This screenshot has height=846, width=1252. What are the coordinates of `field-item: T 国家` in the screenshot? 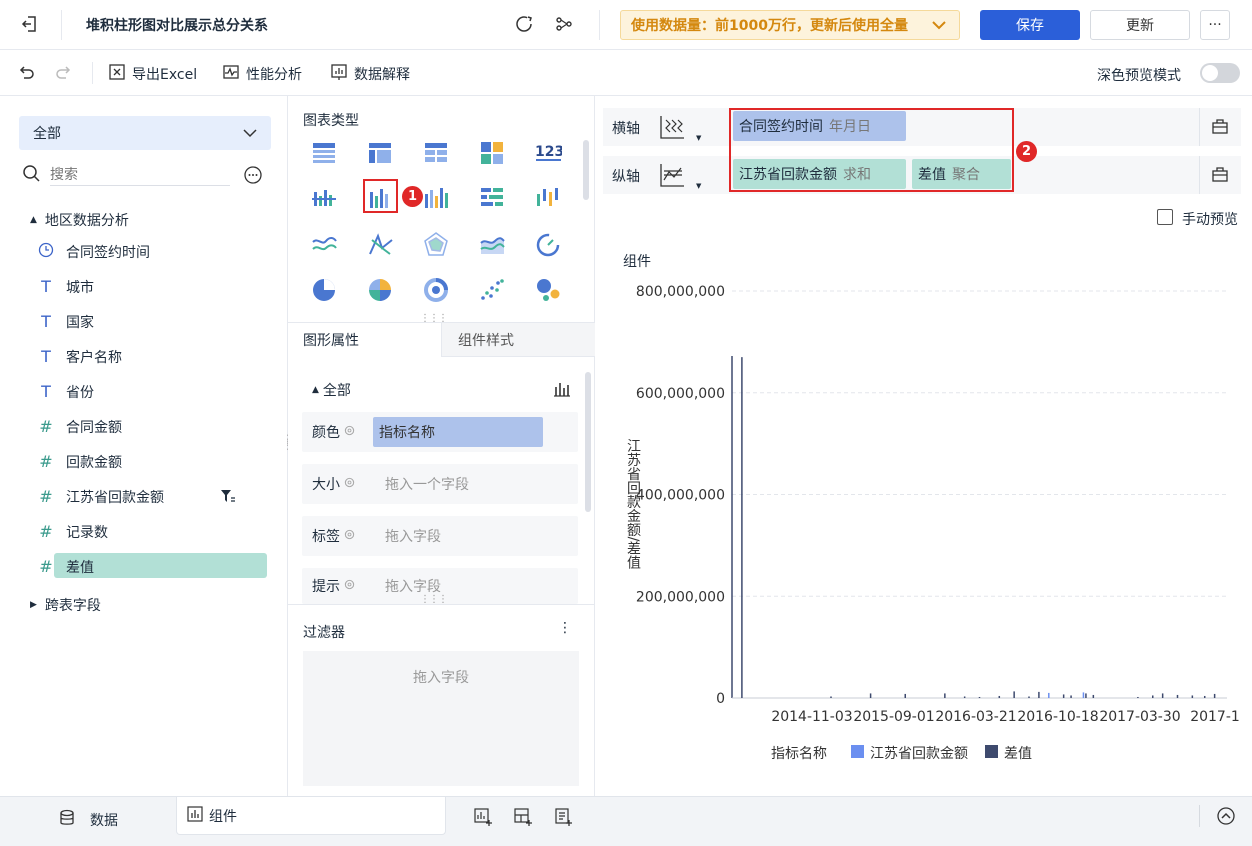 It's located at (156, 321).